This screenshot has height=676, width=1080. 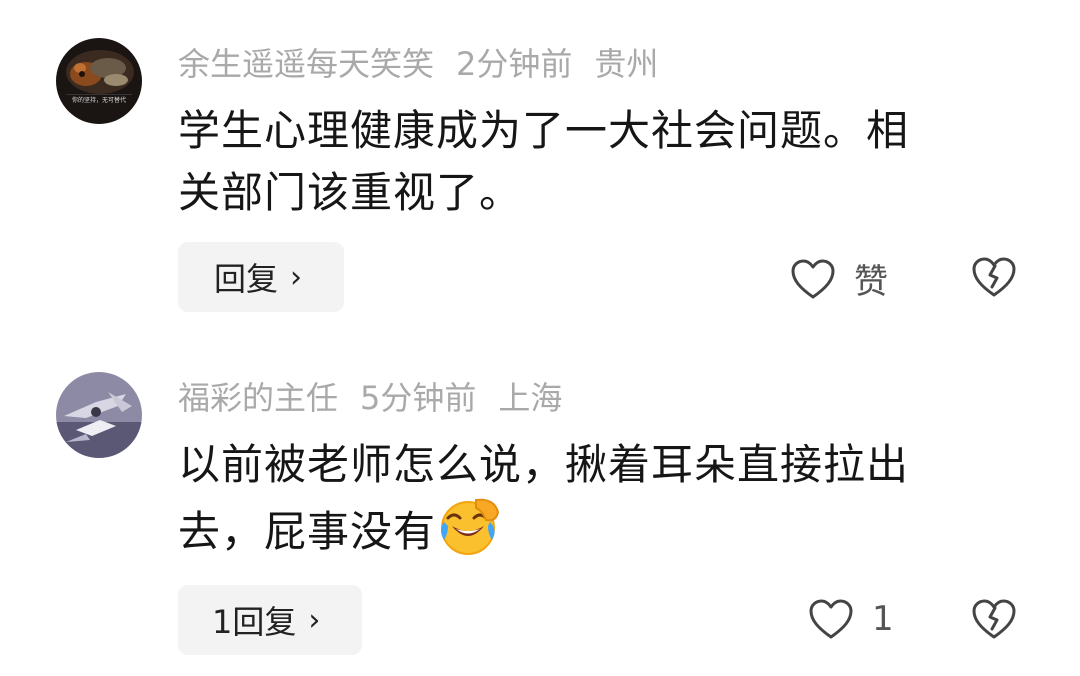 I want to click on comment-meta: 余生遥遥每天笑笑 2分钟前 贵州, so click(x=429, y=64).